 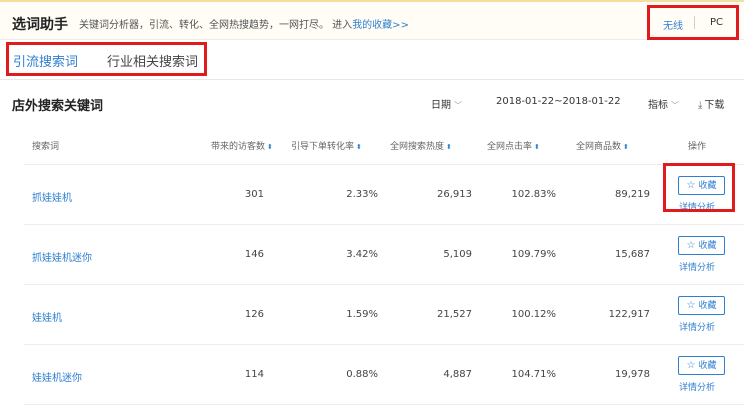 I want to click on conversion-cell: 0.88%, so click(x=362, y=374).